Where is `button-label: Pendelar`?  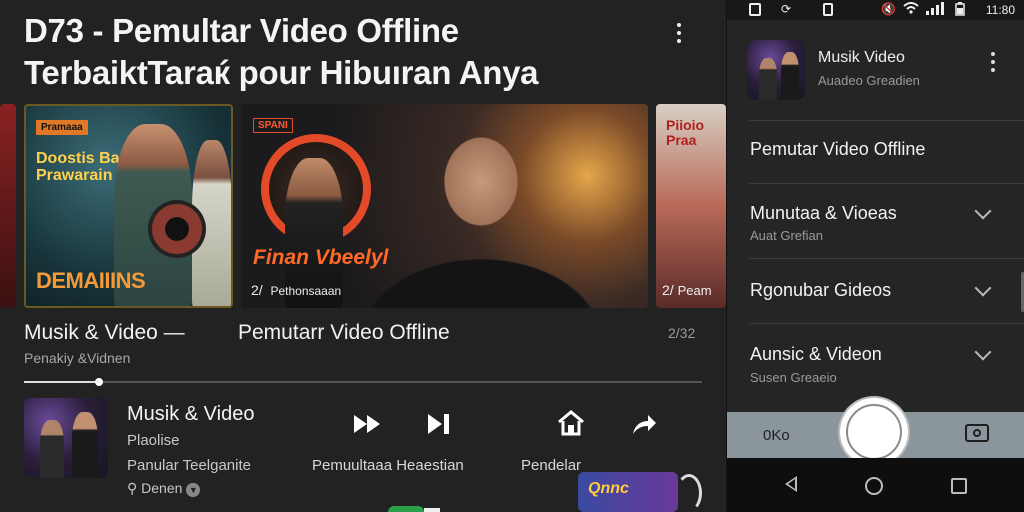
button-label: Pendelar is located at coordinates (551, 465).